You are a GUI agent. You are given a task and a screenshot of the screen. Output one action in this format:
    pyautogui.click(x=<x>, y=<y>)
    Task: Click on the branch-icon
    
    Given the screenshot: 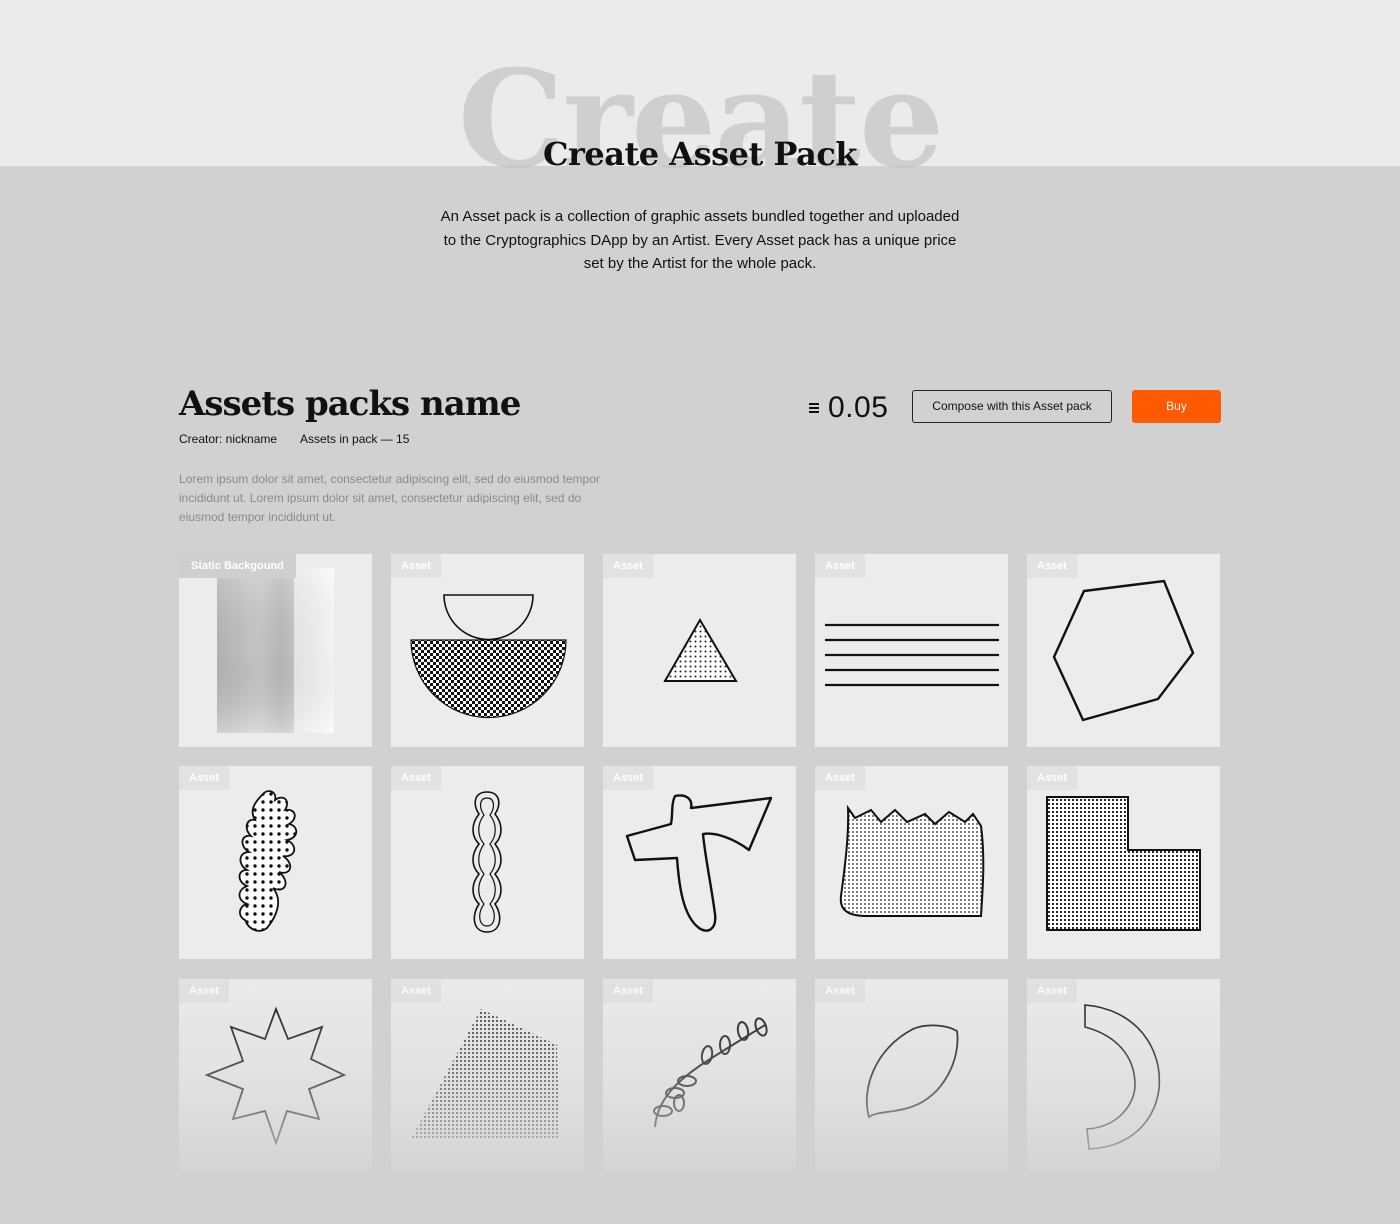 What is the action you would take?
    pyautogui.click(x=710, y=1072)
    